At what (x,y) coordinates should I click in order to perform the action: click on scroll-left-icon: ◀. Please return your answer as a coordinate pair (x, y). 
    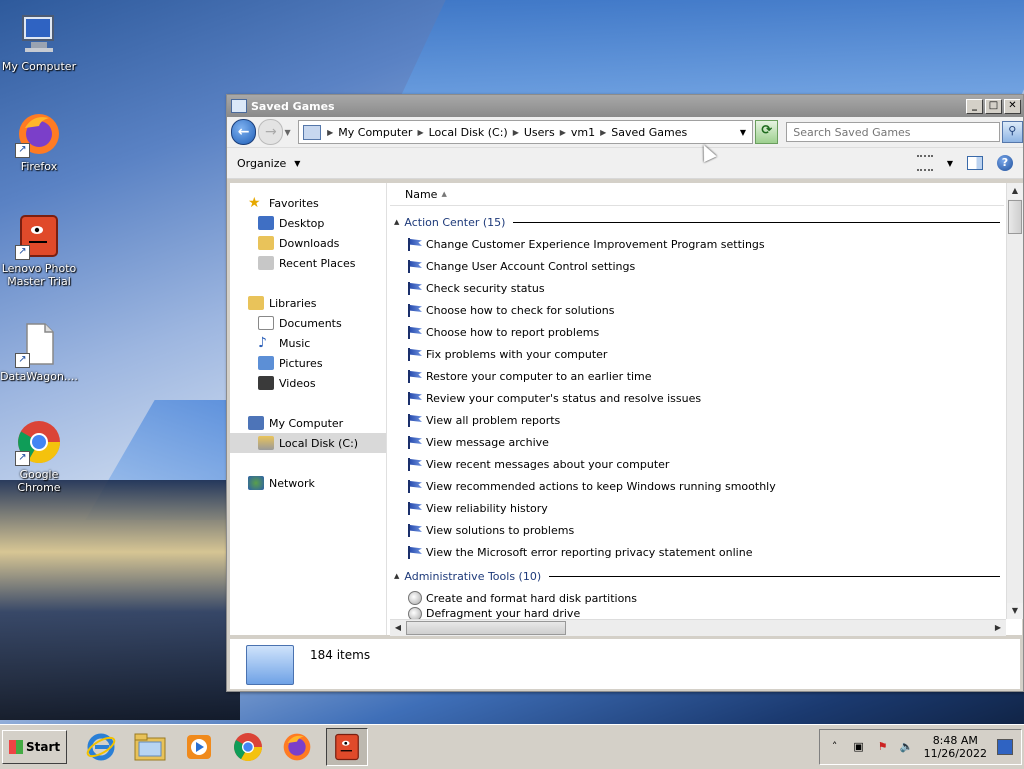
    Looking at the image, I should click on (398, 628).